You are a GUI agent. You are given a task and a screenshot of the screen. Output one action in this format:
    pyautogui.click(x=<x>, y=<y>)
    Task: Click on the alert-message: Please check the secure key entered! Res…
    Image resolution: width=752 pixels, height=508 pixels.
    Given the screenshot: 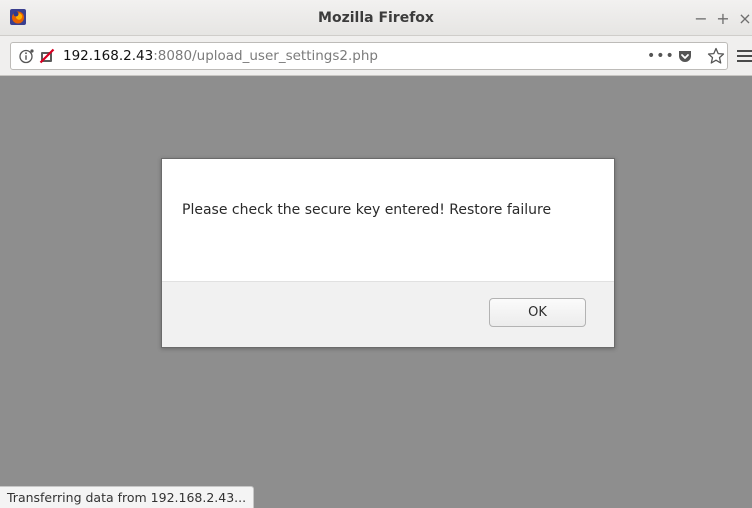 What is the action you would take?
    pyautogui.click(x=367, y=210)
    